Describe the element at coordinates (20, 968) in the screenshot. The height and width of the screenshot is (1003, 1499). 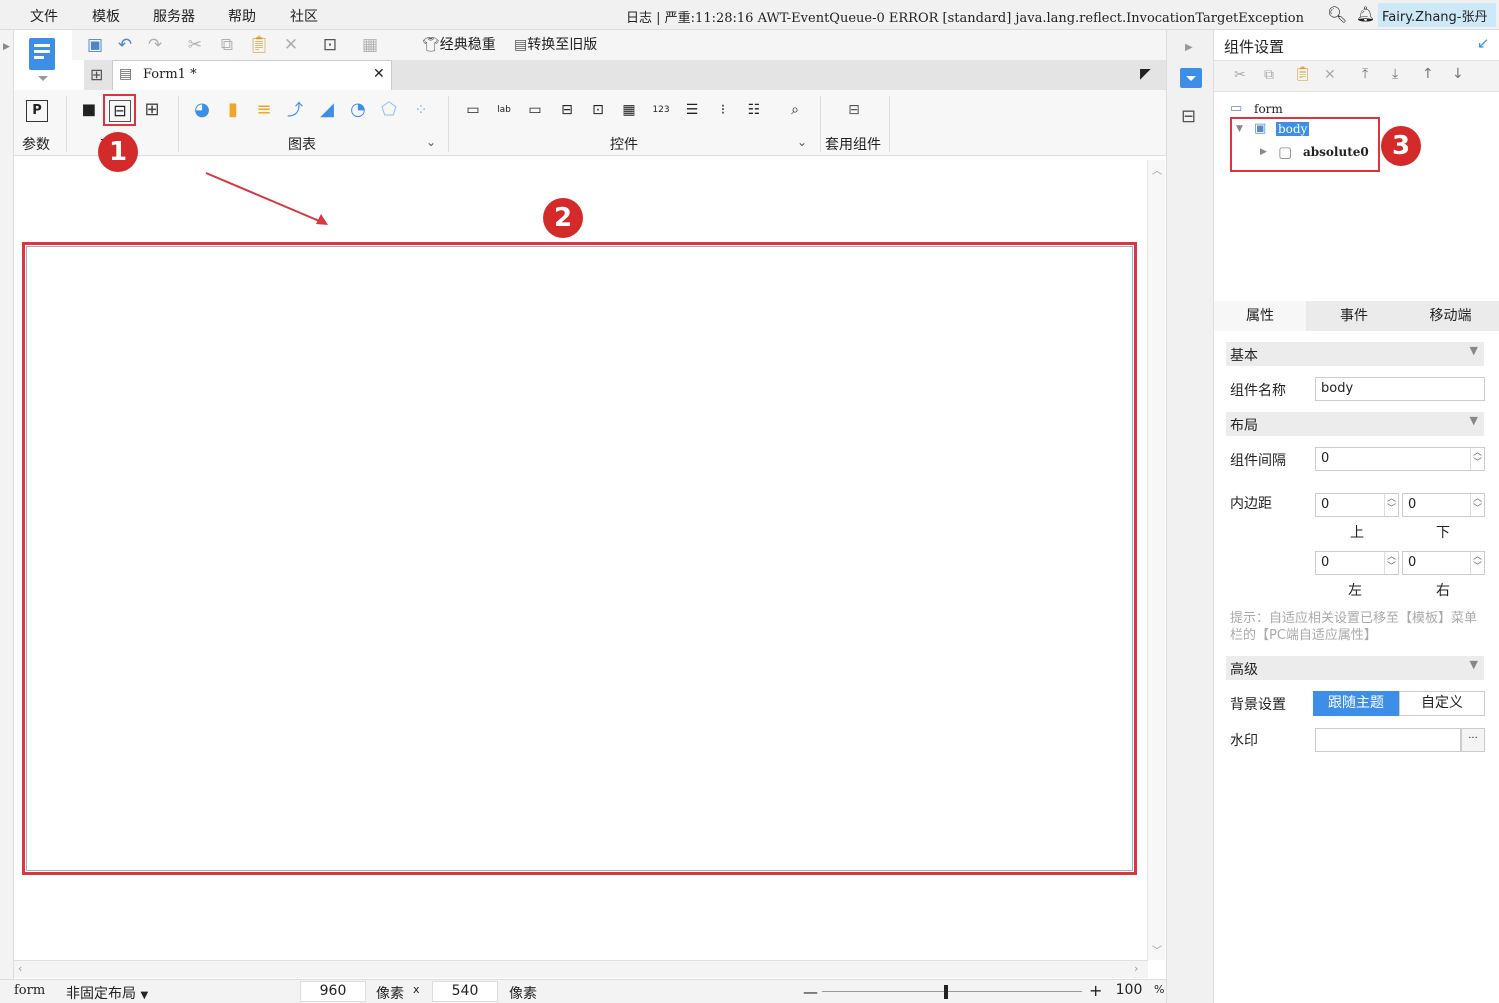
I see `scroll-left-icon: ‹` at that location.